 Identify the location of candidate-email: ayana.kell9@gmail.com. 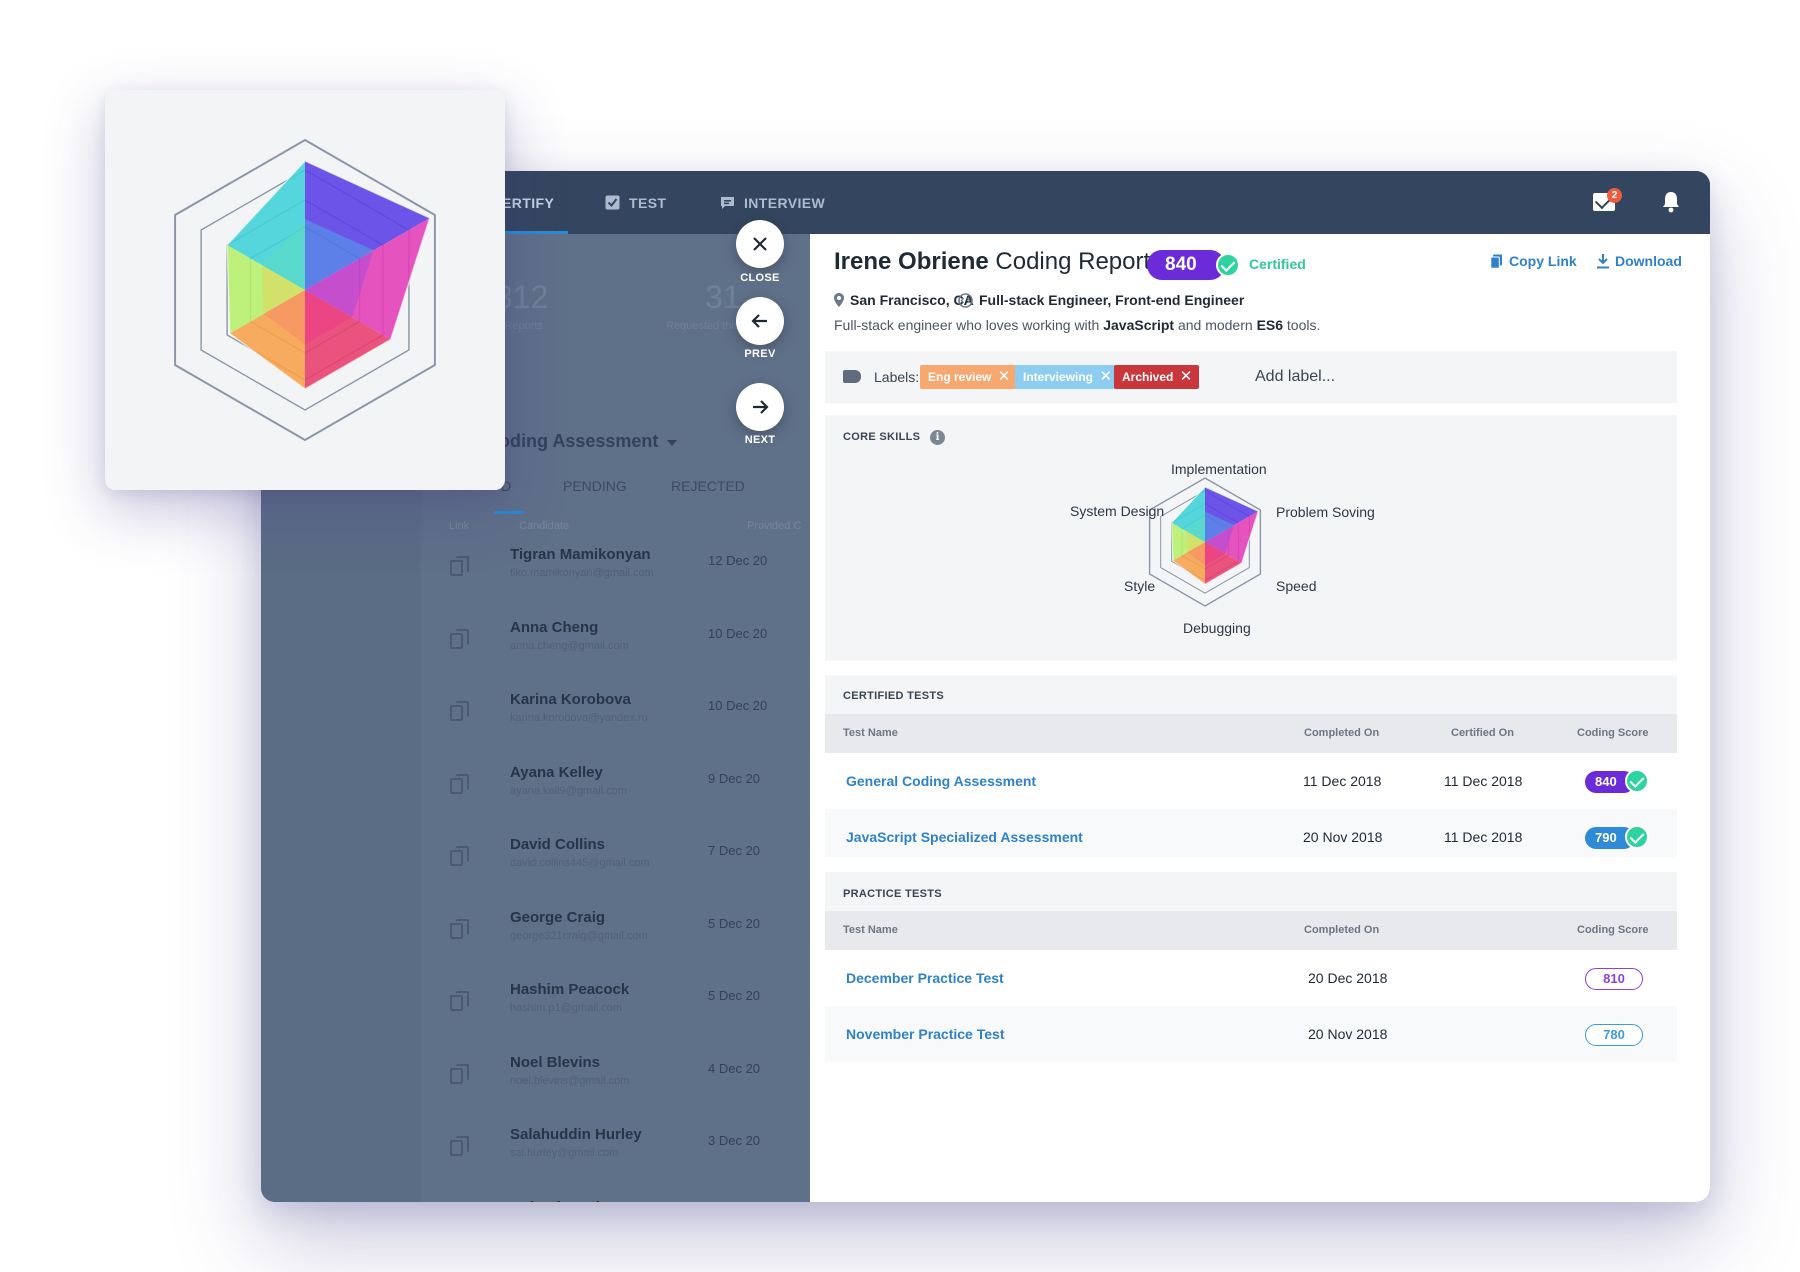
(568, 790).